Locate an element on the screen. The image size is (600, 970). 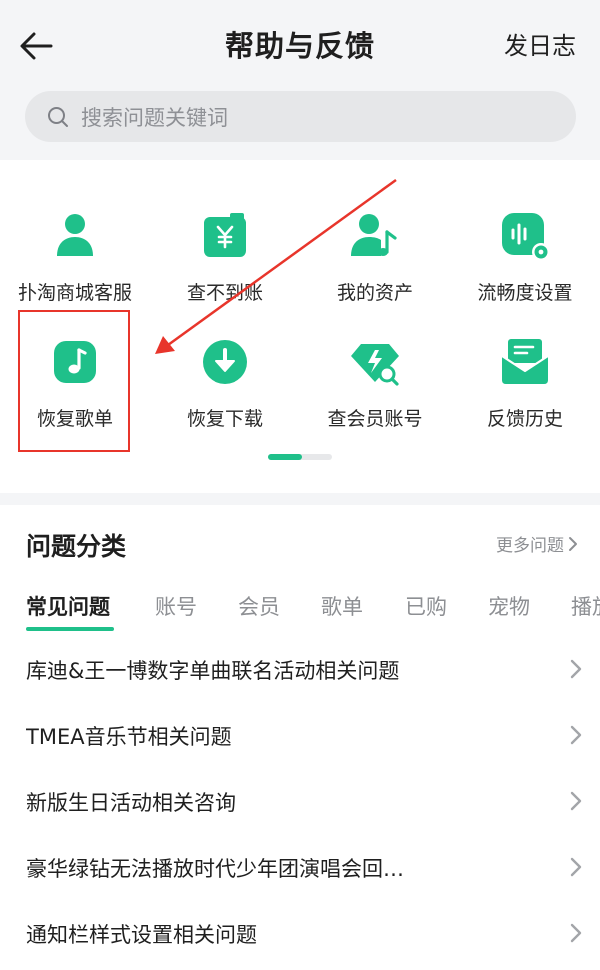
shortcut-smoothness-settings: 流畅度设置 is located at coordinates (525, 266).